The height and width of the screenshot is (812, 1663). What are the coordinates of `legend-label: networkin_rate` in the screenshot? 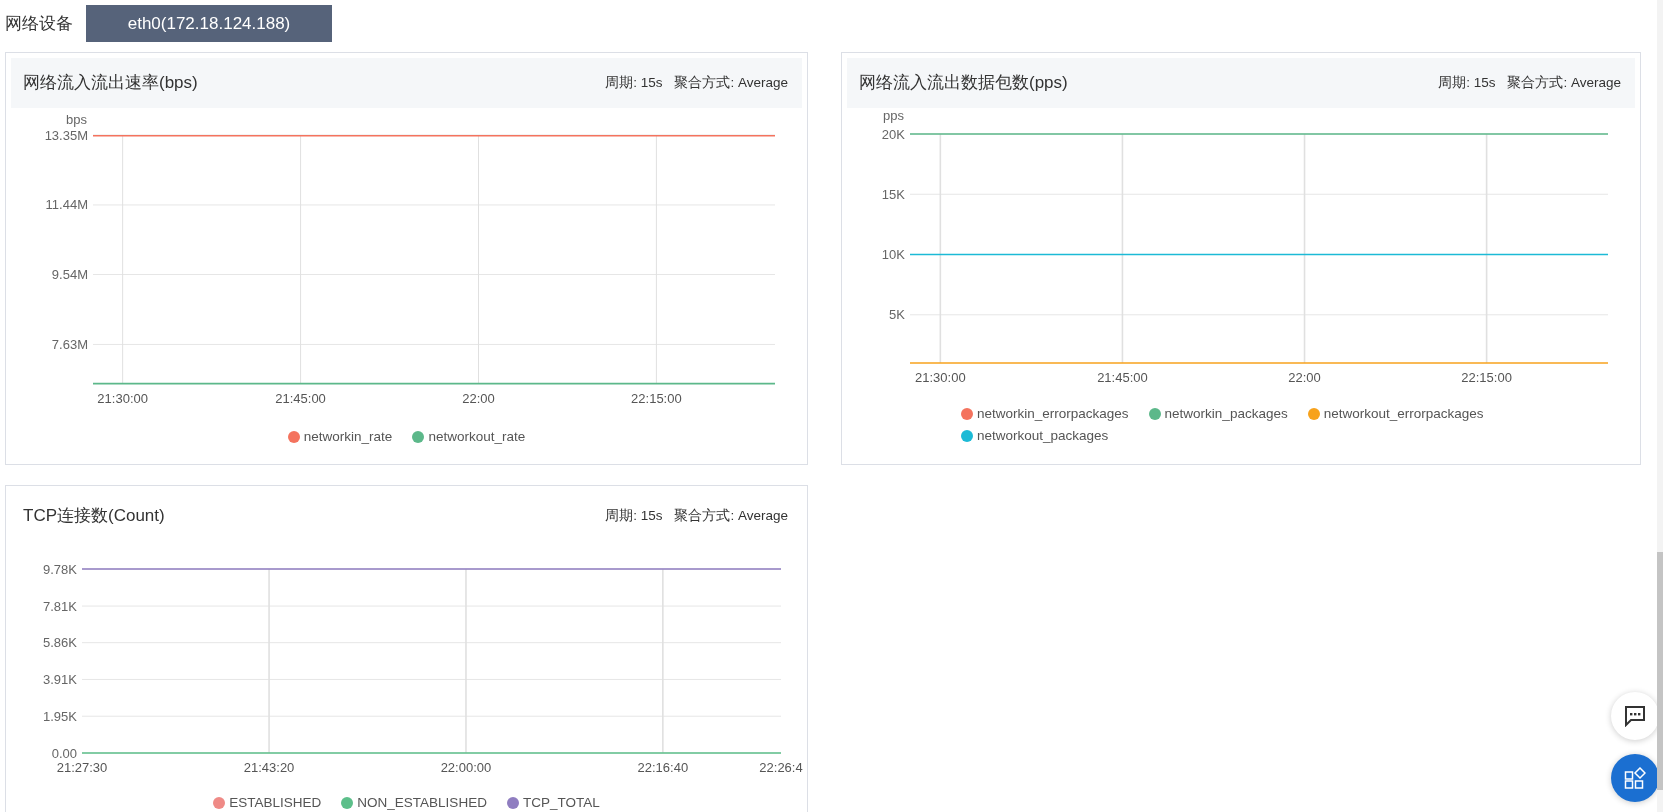 It's located at (348, 437).